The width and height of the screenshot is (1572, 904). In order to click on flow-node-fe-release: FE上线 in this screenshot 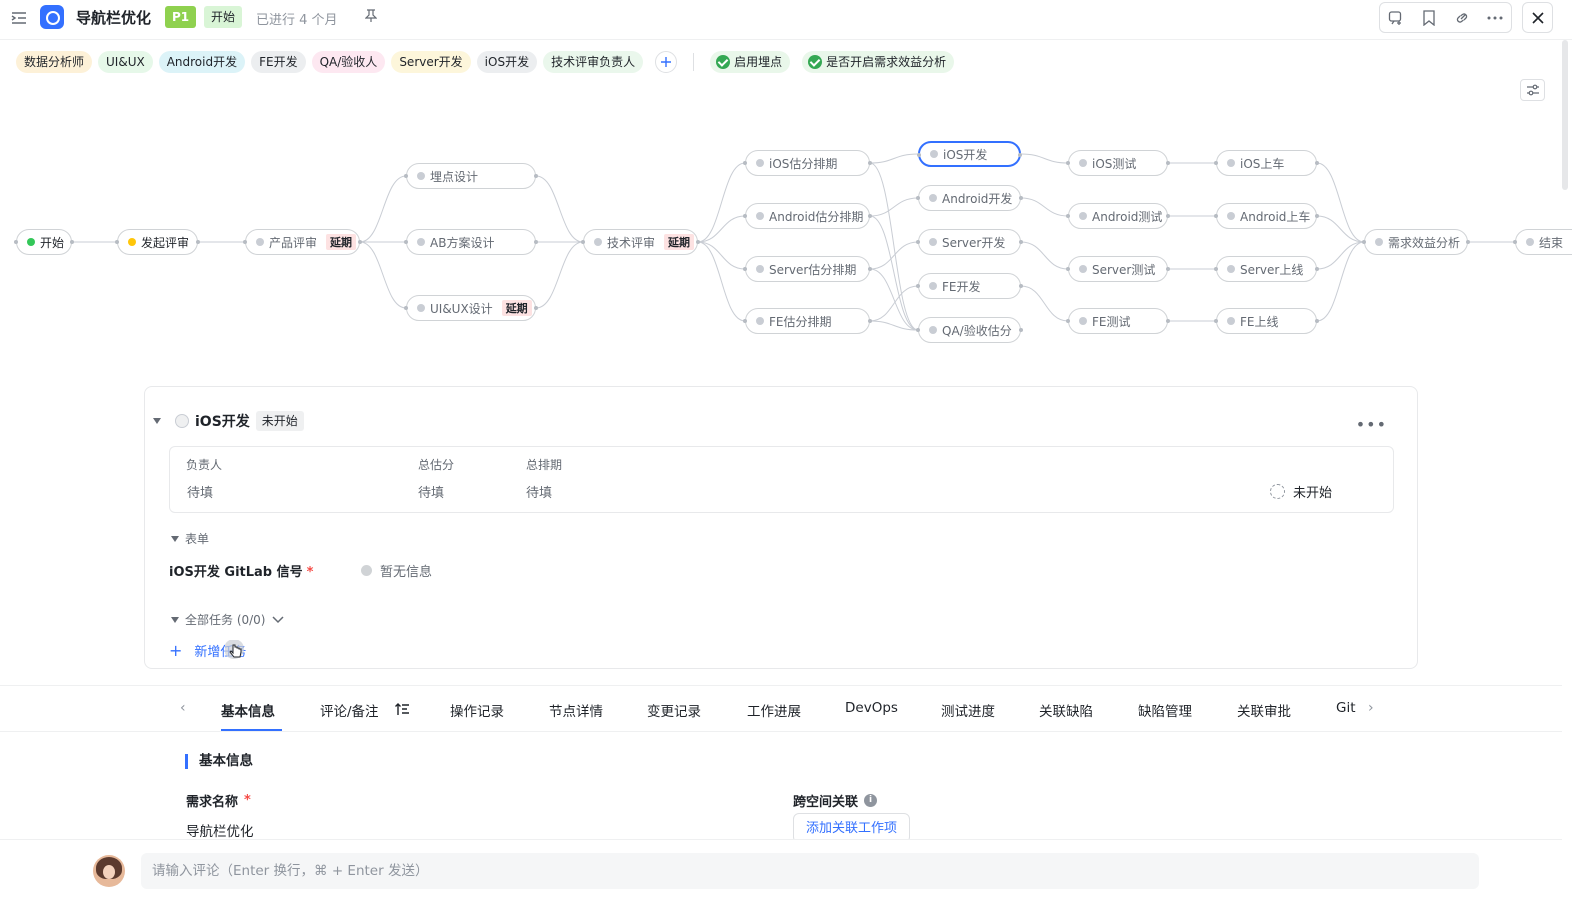, I will do `click(1266, 321)`.